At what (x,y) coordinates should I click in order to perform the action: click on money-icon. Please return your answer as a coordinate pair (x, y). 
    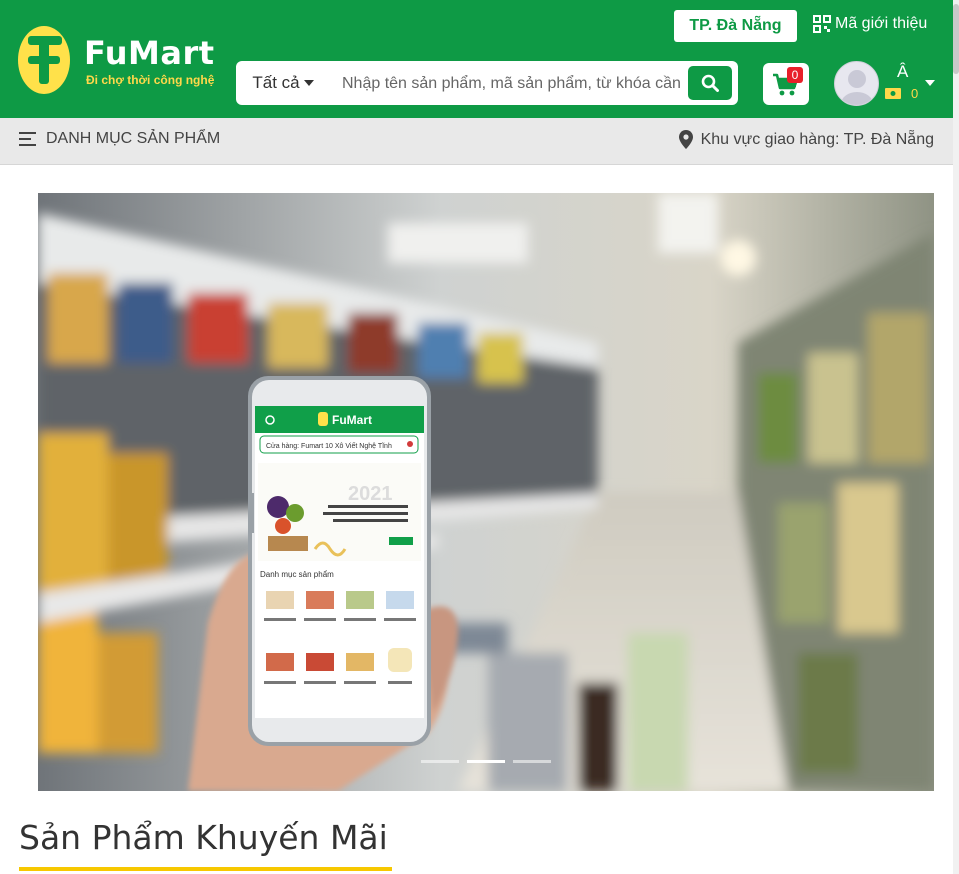
    Looking at the image, I should click on (893, 93).